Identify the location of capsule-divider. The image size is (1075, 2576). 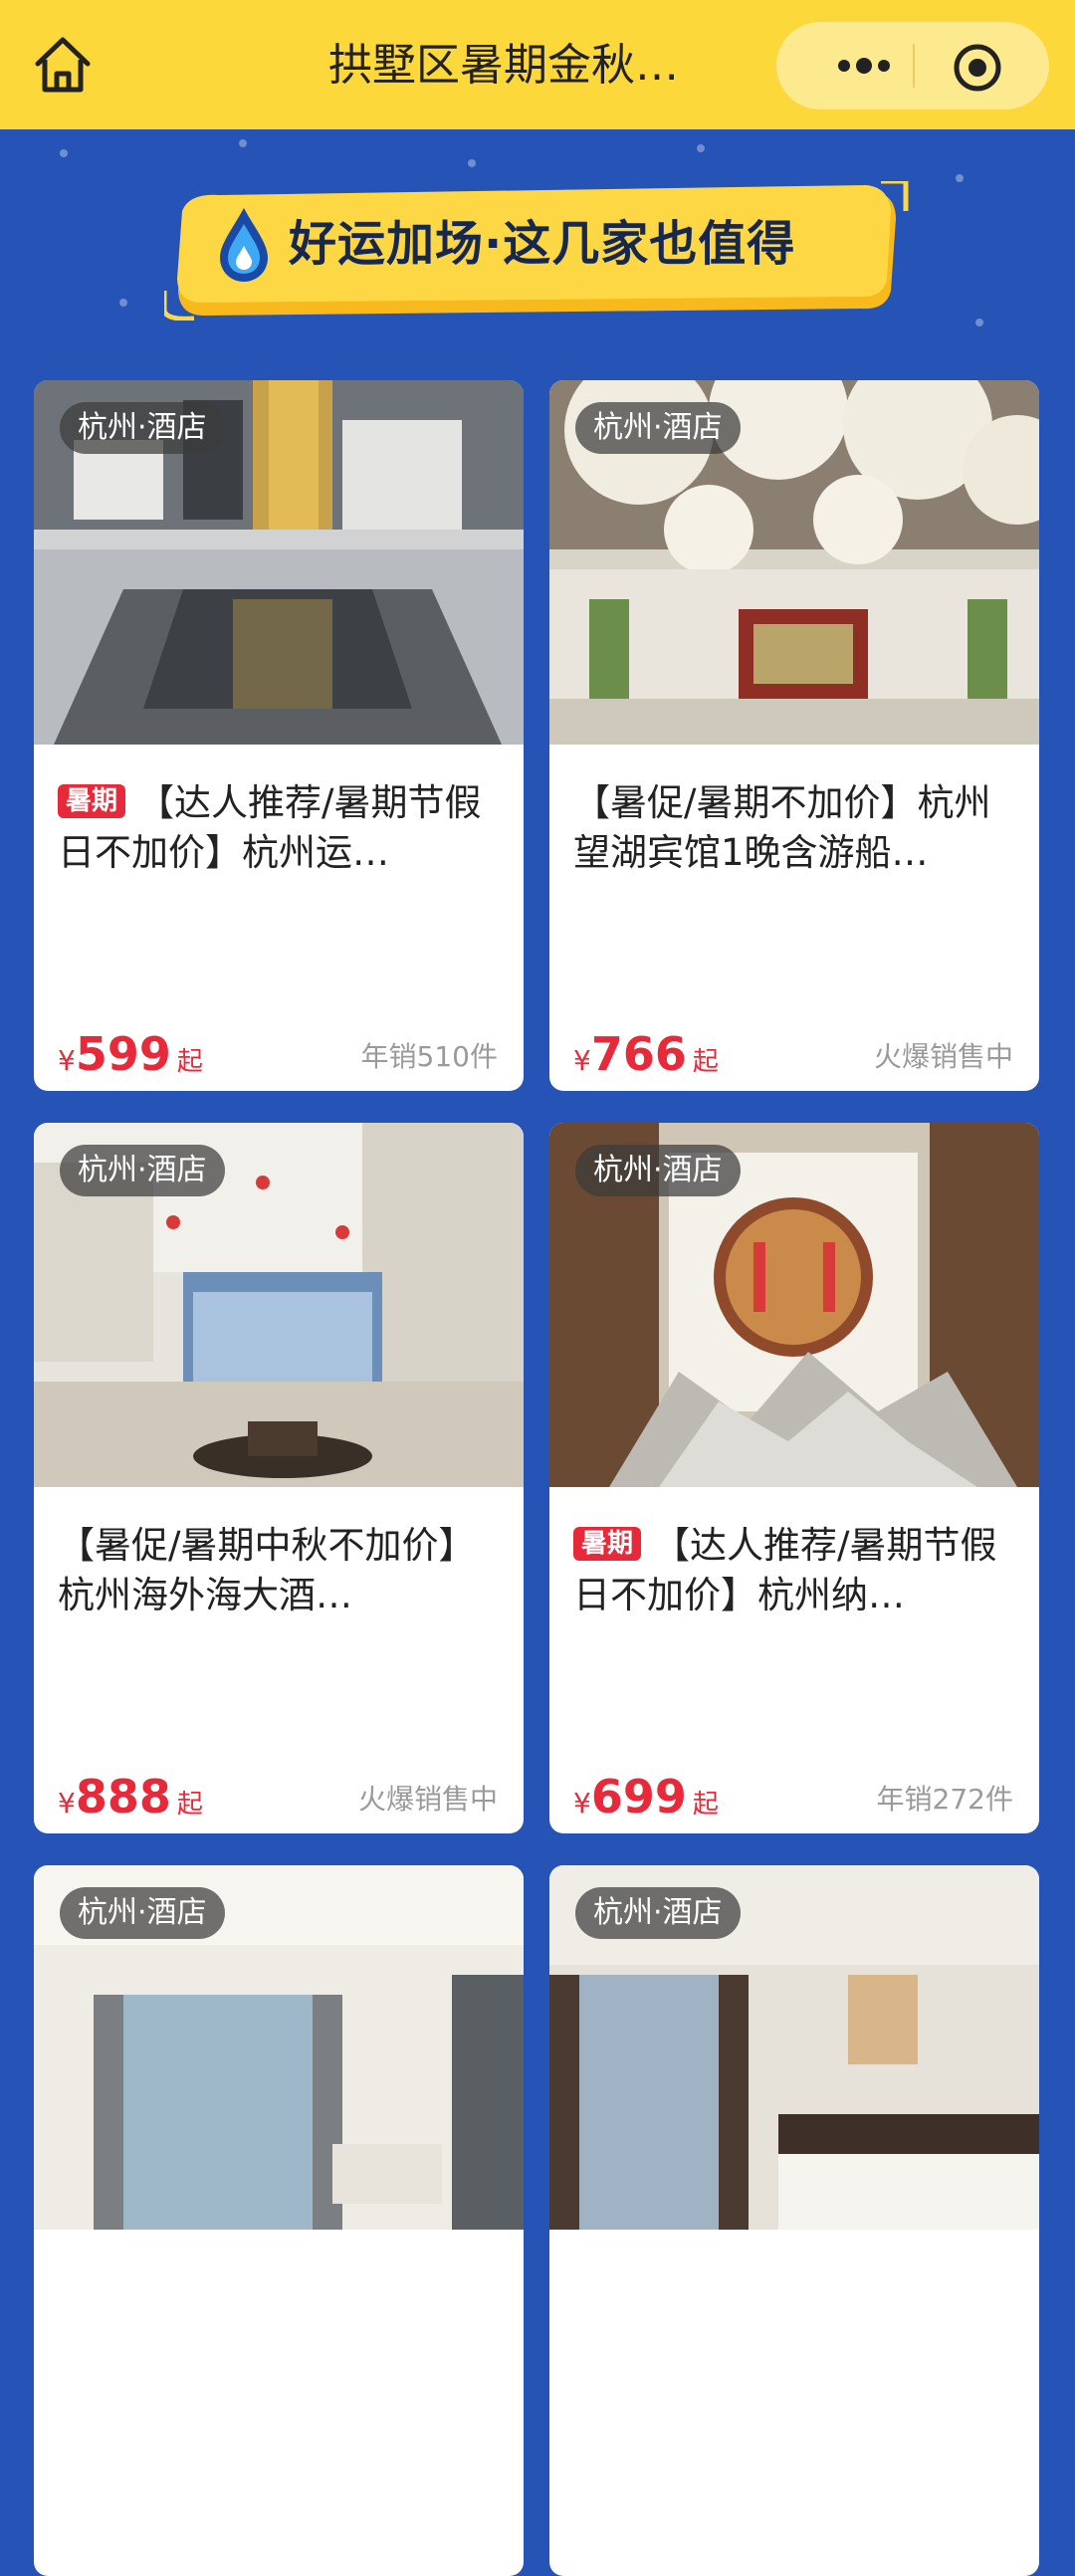
(914, 66).